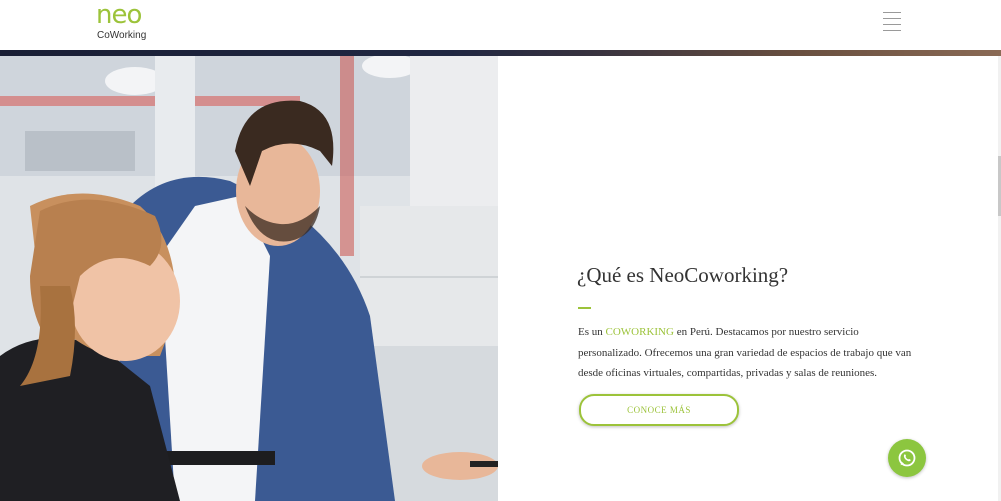 The height and width of the screenshot is (501, 1001). What do you see at coordinates (659, 410) in the screenshot?
I see `conoce-mas-button: CONOCE MÁS` at bounding box center [659, 410].